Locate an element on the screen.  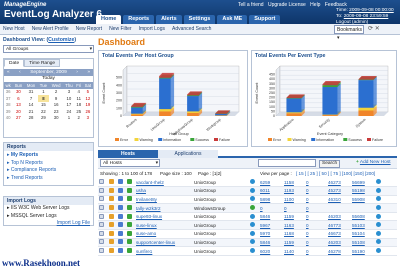
tab-settings: Settings is located at coordinates (199, 19).